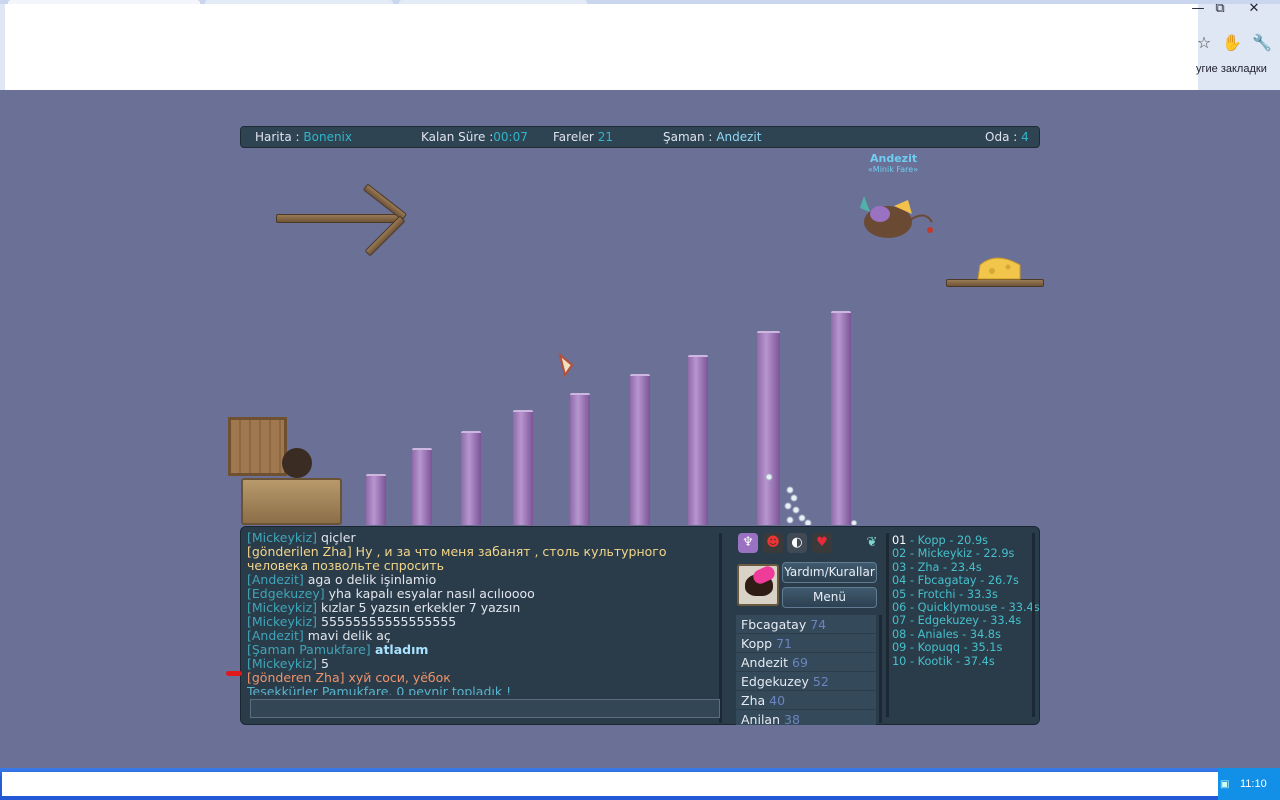 Image resolution: width=1280 pixels, height=800 pixels. What do you see at coordinates (887, 625) in the screenshot?
I see `ranking-divider` at bounding box center [887, 625].